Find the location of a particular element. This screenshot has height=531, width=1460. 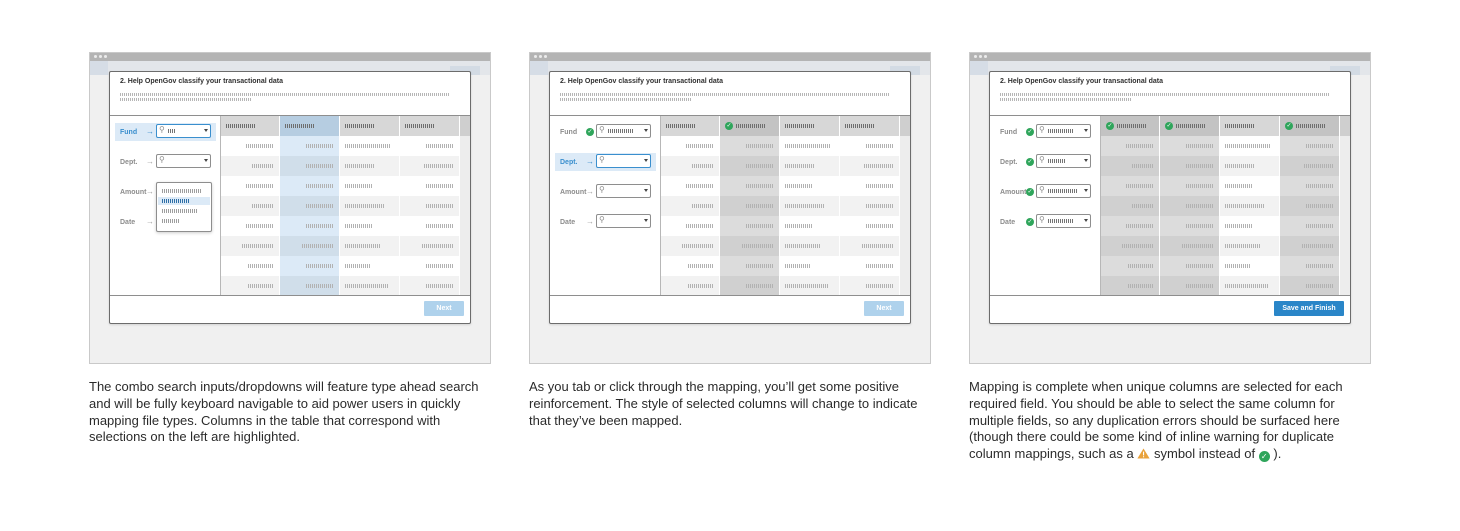

field-row-amount: Amount ✓ ⚲ is located at coordinates (1045, 192).